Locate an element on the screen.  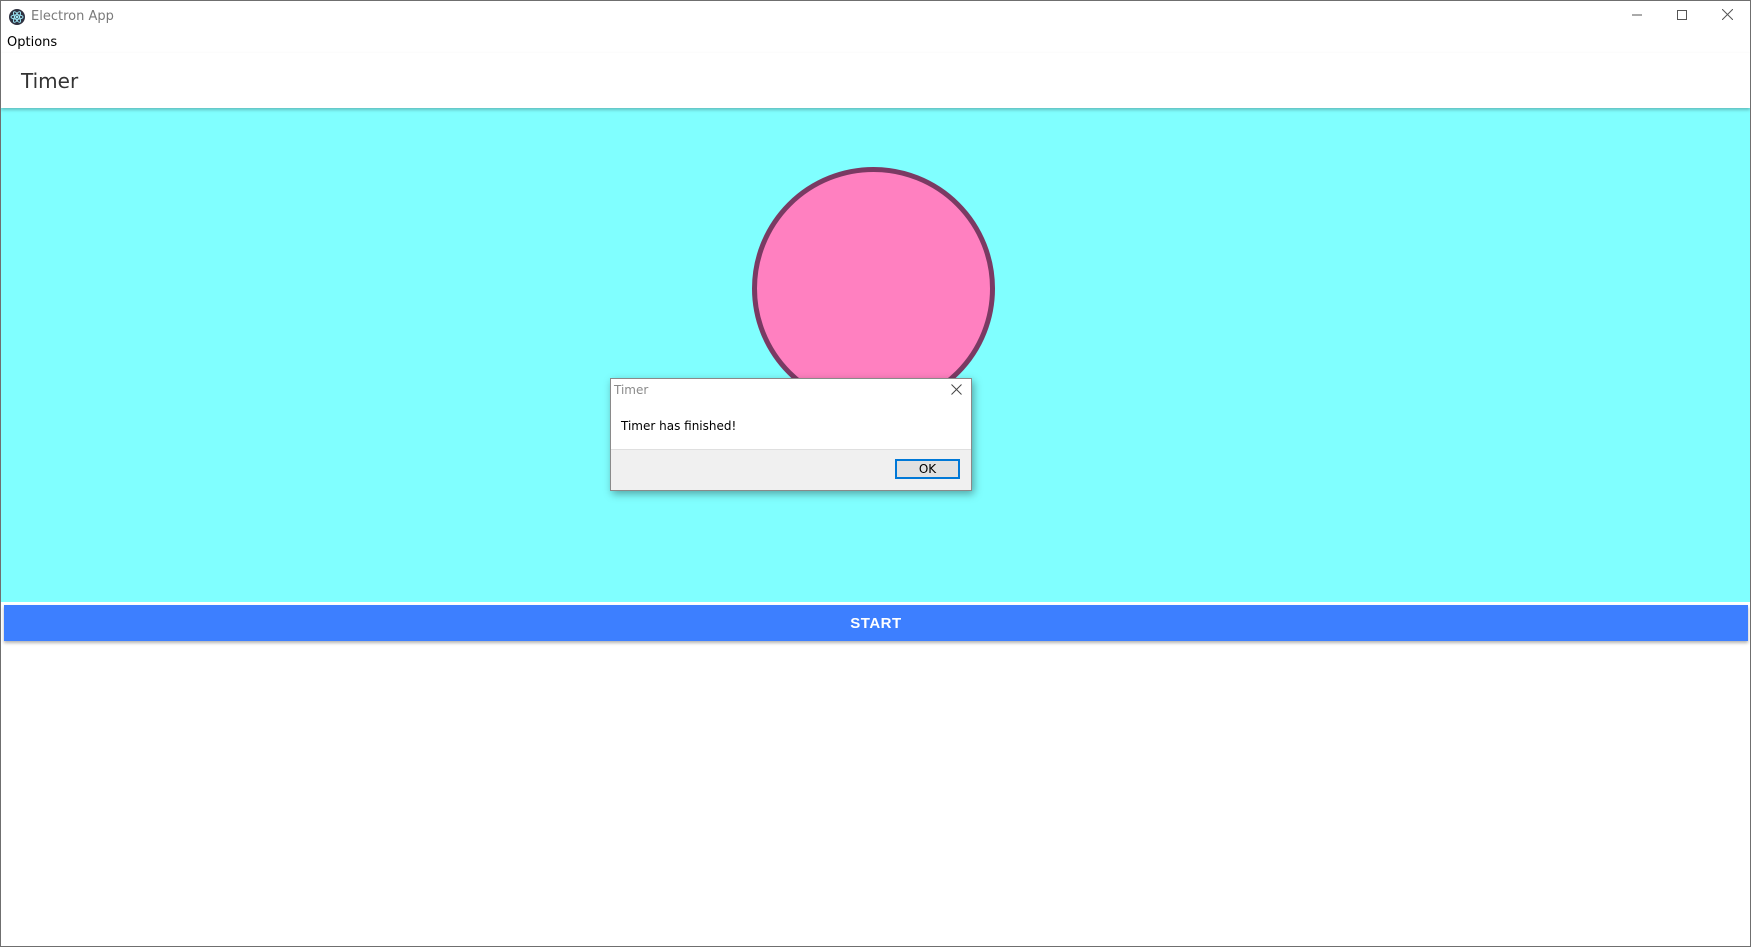
dialog-message: Timer has finished! is located at coordinates (679, 426).